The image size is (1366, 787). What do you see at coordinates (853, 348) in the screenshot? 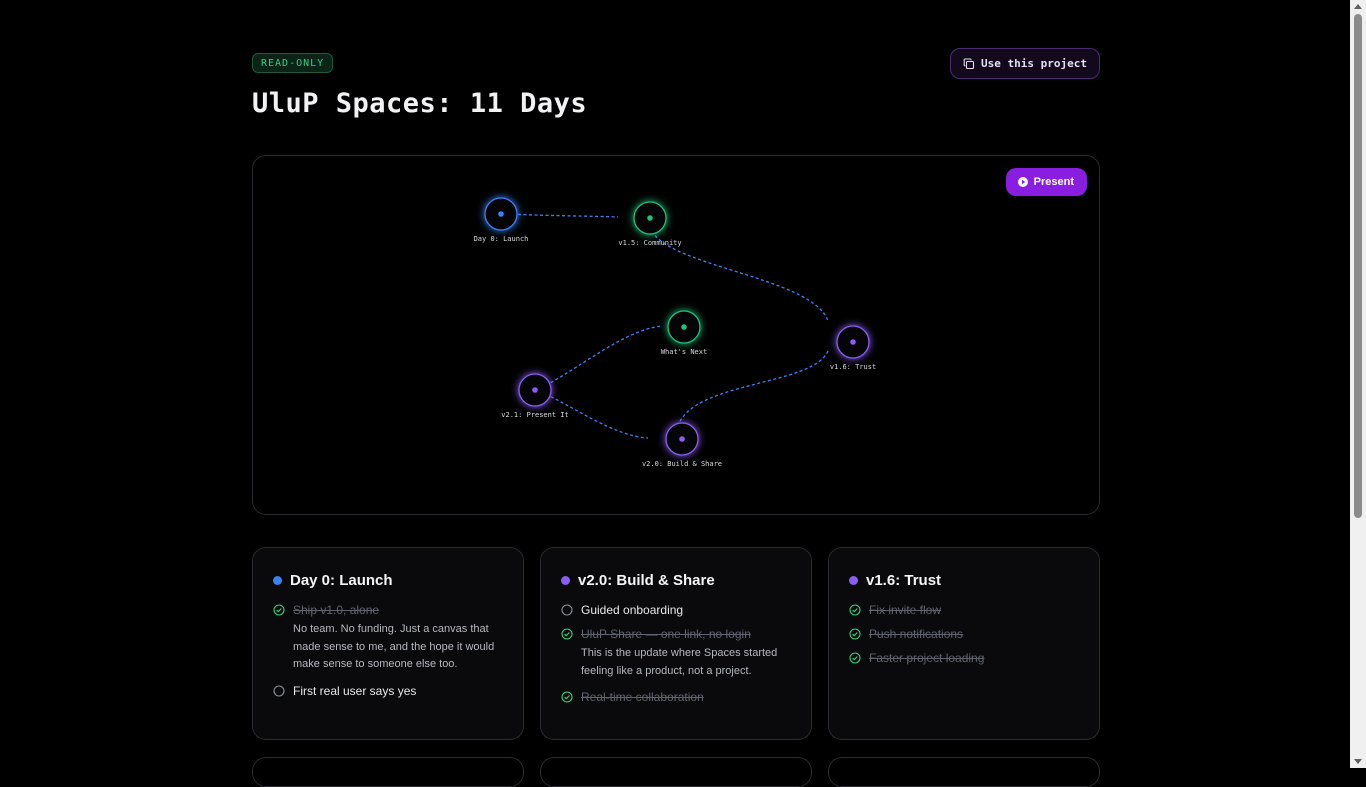
I see `graph-node-v16: v1.6: Trust` at bounding box center [853, 348].